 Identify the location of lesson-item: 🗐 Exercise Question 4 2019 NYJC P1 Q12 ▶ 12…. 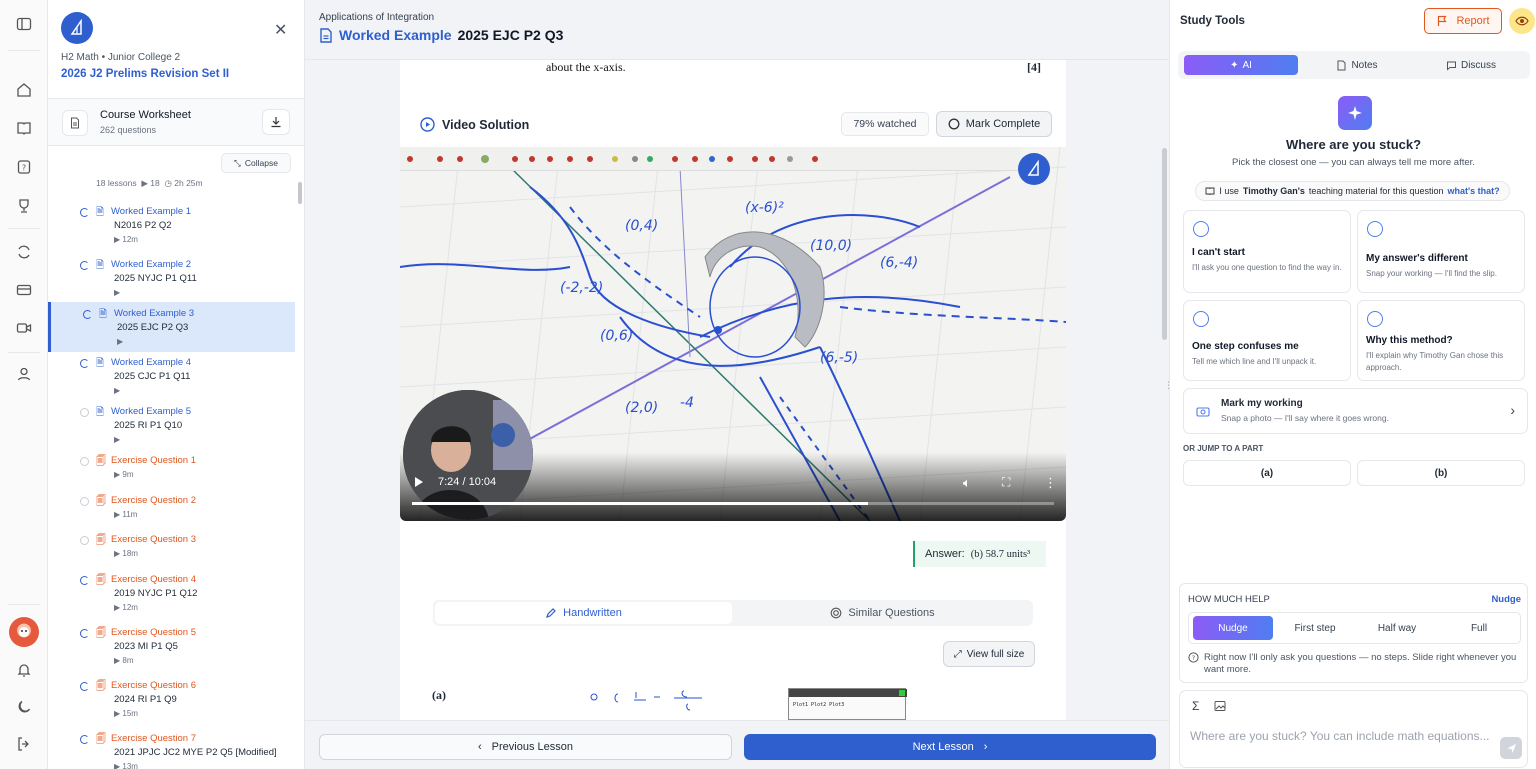
(171, 593).